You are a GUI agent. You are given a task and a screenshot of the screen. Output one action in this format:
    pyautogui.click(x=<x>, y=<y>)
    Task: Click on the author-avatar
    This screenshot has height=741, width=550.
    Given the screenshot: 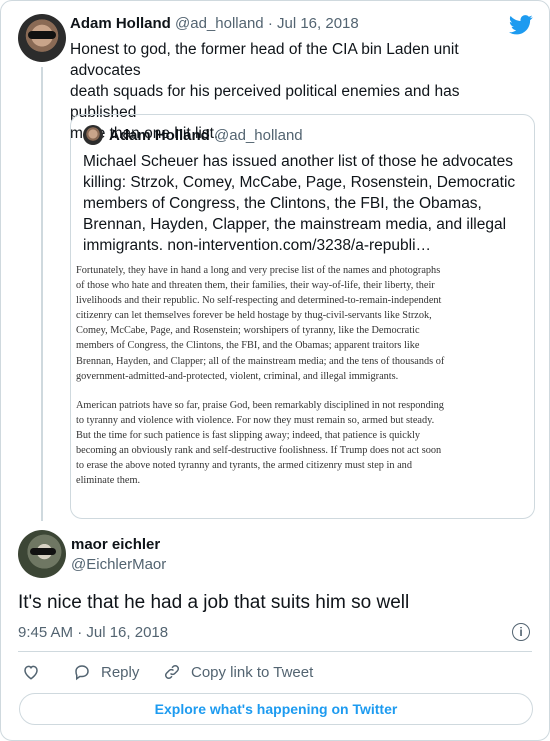 What is the action you would take?
    pyautogui.click(x=42, y=38)
    